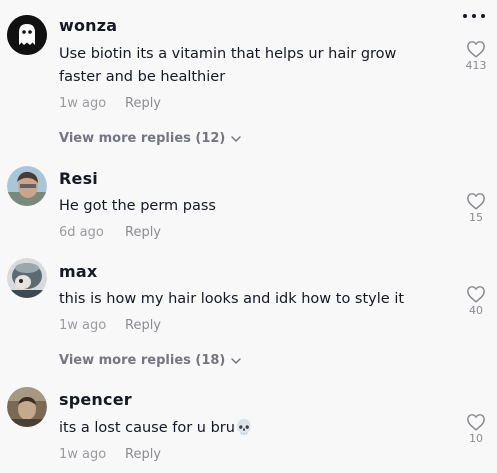 This screenshot has height=473, width=497. What do you see at coordinates (476, 217) in the screenshot?
I see `like-count: 15` at bounding box center [476, 217].